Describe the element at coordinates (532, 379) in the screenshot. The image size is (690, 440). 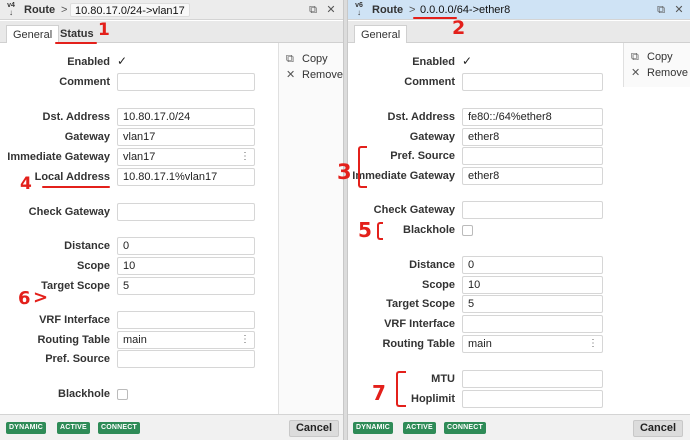
I see `mtu-field` at that location.